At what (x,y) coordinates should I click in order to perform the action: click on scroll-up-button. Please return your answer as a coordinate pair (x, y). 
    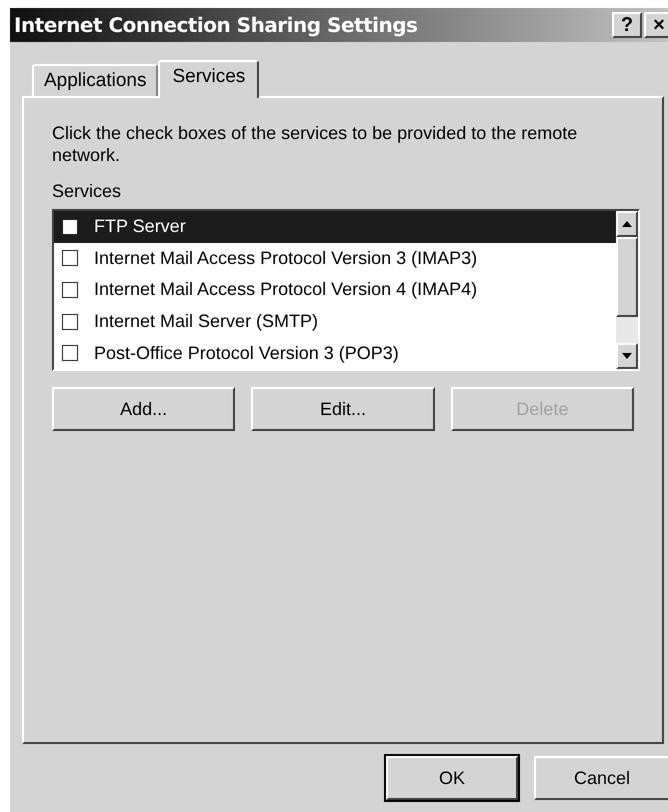
    Looking at the image, I should click on (627, 224).